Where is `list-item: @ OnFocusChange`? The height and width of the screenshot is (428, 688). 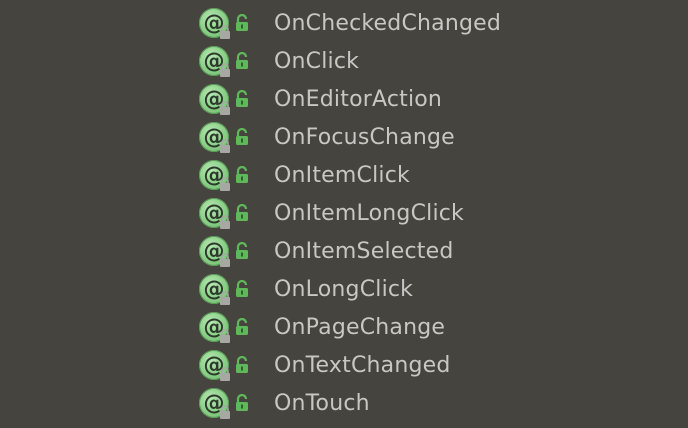 list-item: @ OnFocusChange is located at coordinates (350, 137).